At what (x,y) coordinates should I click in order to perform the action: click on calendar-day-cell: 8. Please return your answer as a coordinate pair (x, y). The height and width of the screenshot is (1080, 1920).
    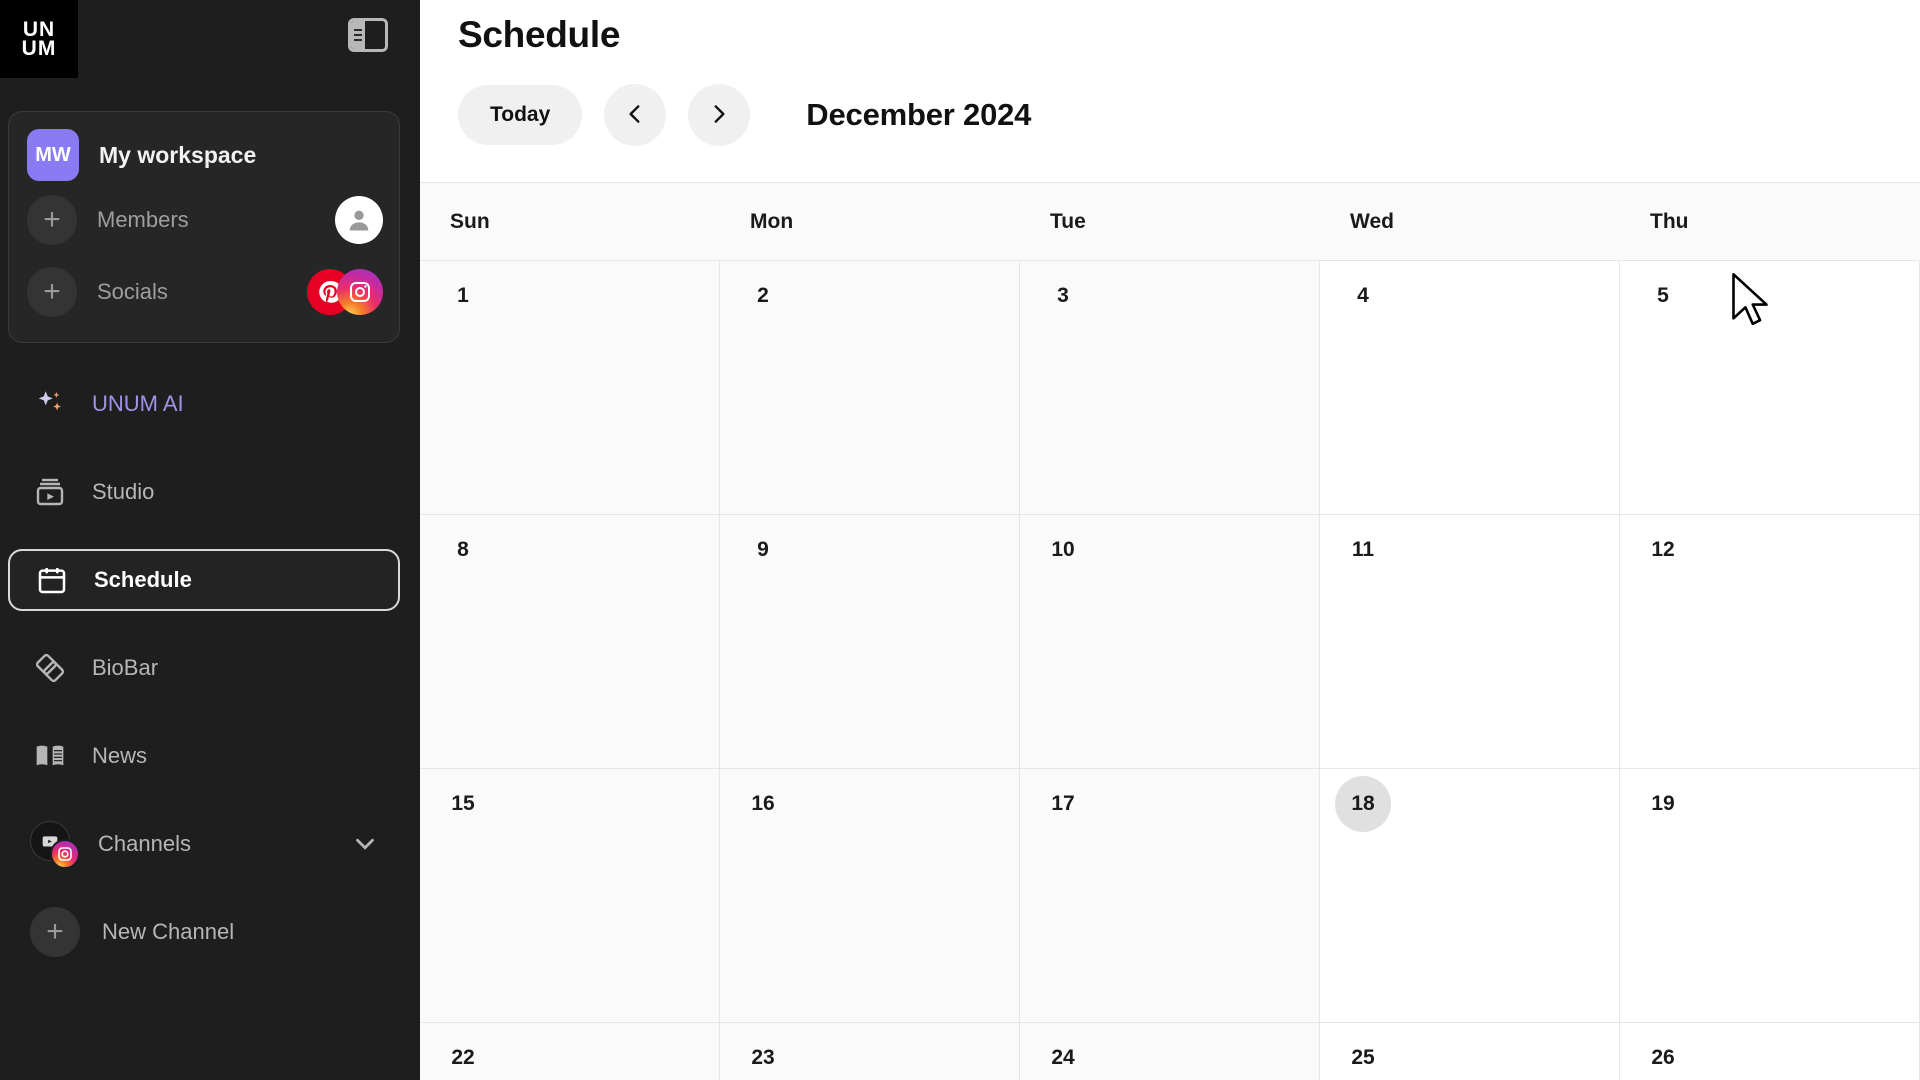
    Looking at the image, I should click on (570, 641).